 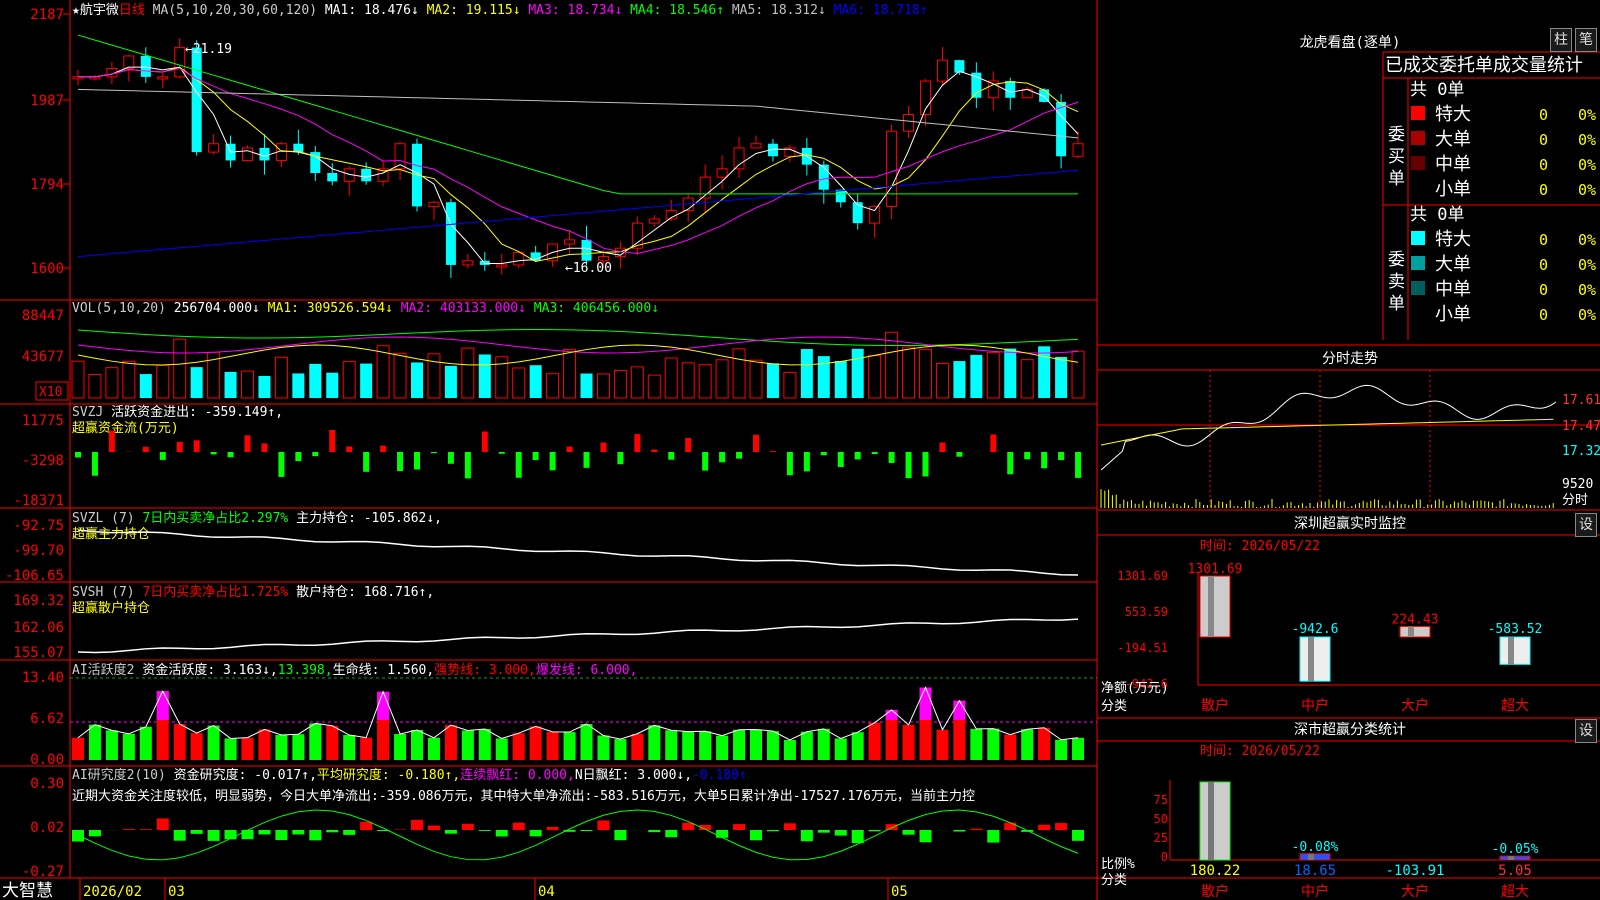 What do you see at coordinates (1350, 729) in the screenshot?
I see `classify-title: 深市超赢分类统计` at bounding box center [1350, 729].